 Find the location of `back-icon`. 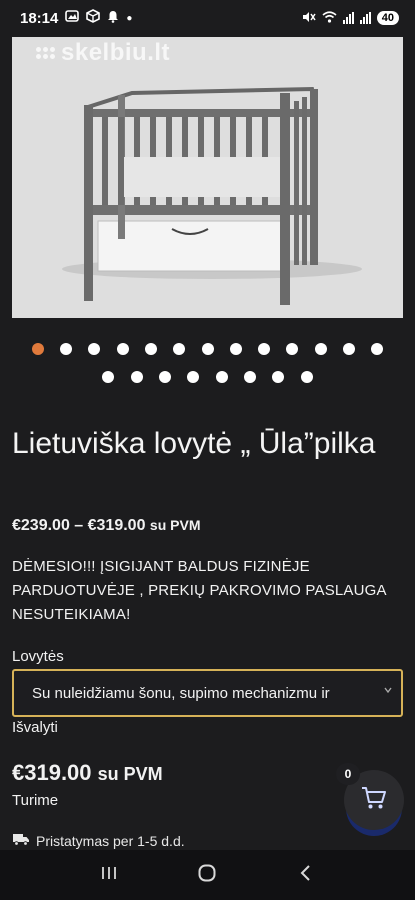

back-icon is located at coordinates (306, 875).